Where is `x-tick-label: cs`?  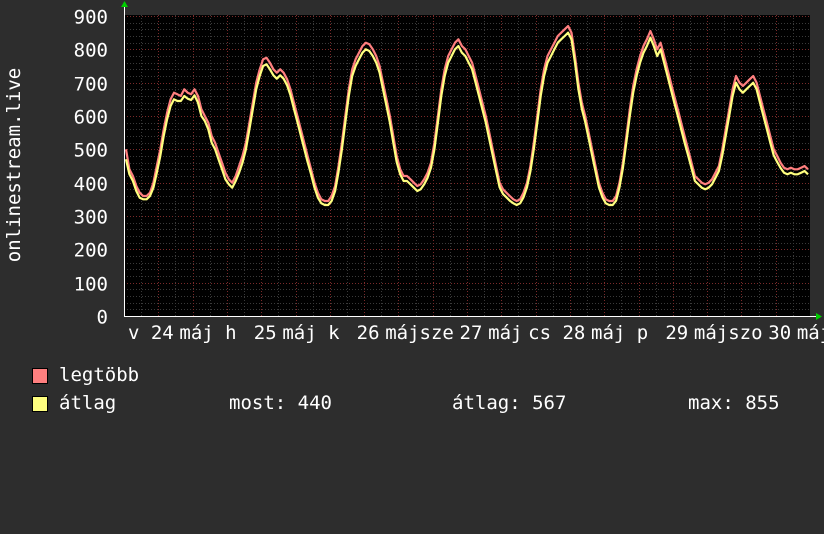 x-tick-label: cs is located at coordinates (539, 333).